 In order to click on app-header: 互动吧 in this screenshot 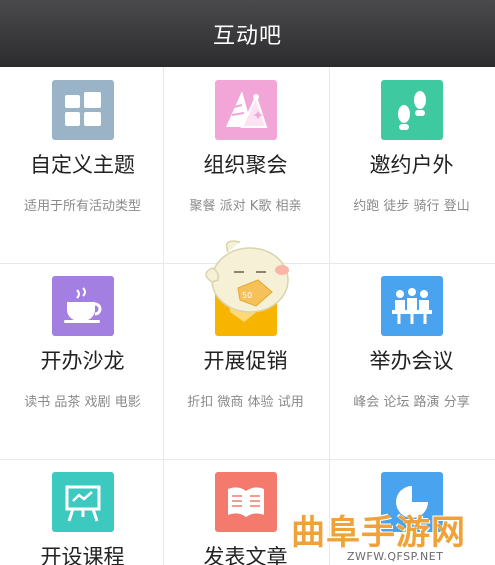, I will do `click(247, 33)`.